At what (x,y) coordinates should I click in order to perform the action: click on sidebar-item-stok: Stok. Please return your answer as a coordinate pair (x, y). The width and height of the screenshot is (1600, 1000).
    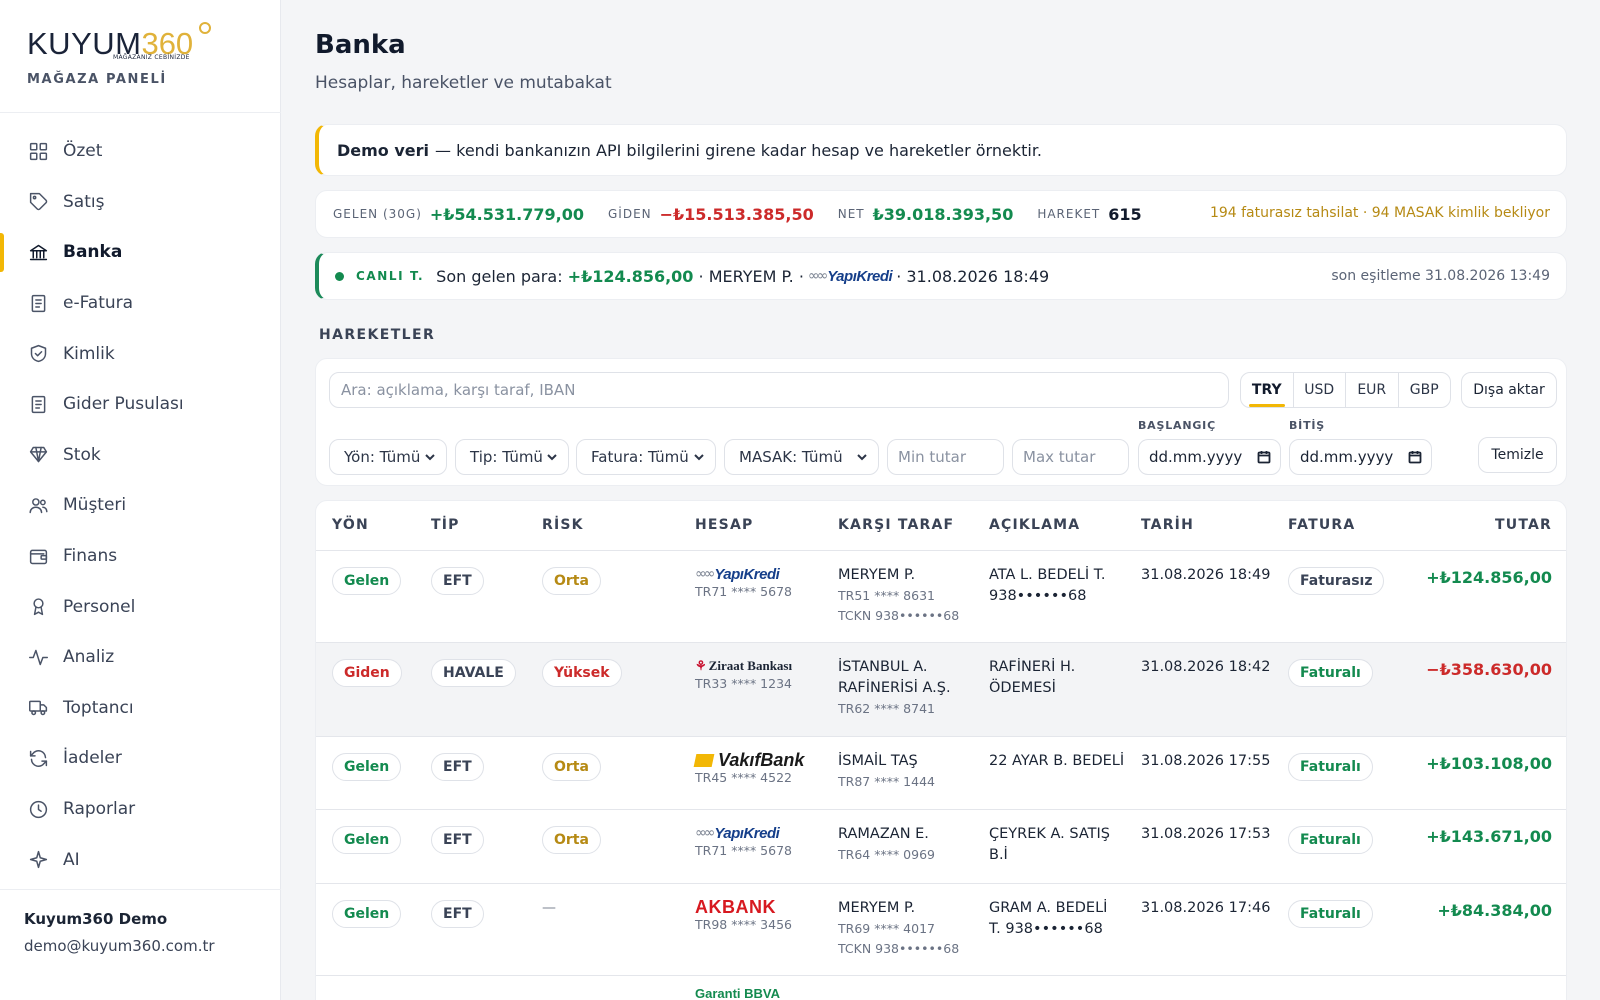
    Looking at the image, I should click on (140, 455).